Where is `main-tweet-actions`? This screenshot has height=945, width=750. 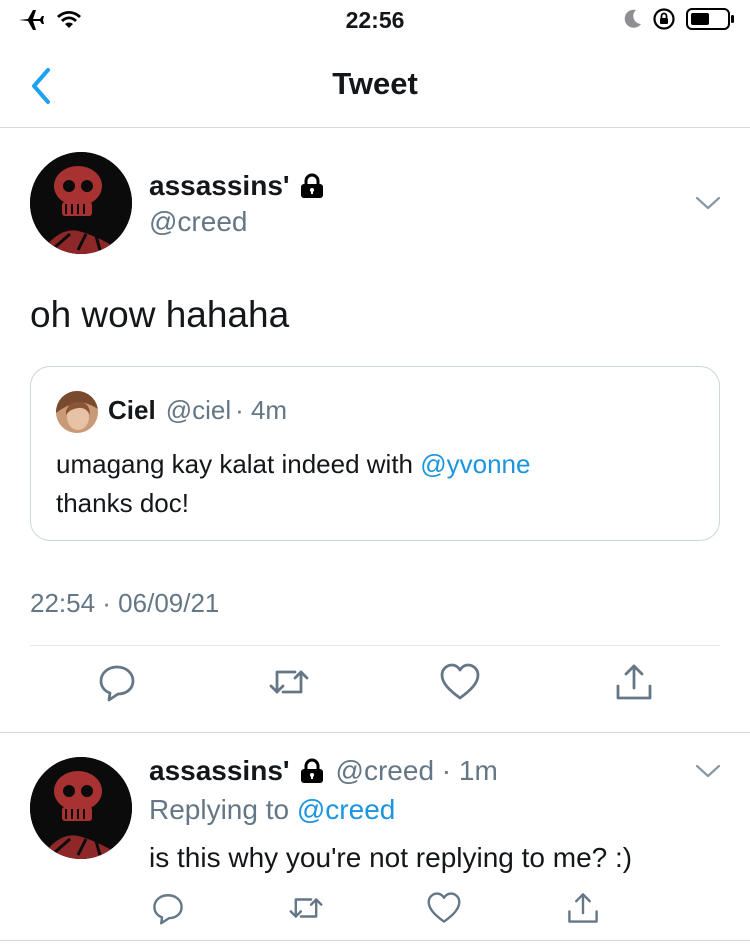
main-tweet-actions is located at coordinates (375, 690).